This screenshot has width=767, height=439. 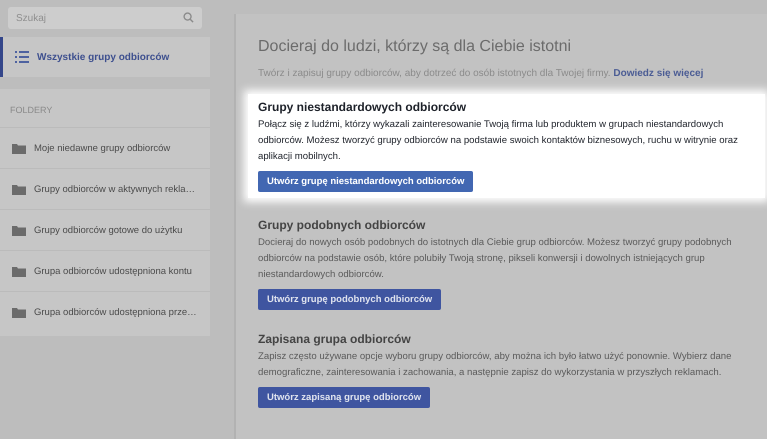 I want to click on learn-more-link: Dowiedz się więcej, so click(x=658, y=73).